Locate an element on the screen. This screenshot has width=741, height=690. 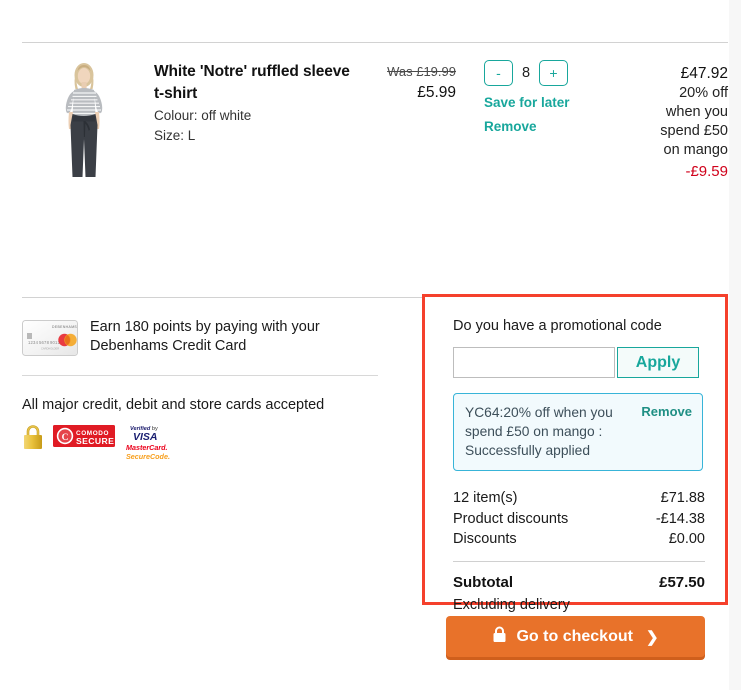
was-price: Was £19.99 is located at coordinates (421, 71).